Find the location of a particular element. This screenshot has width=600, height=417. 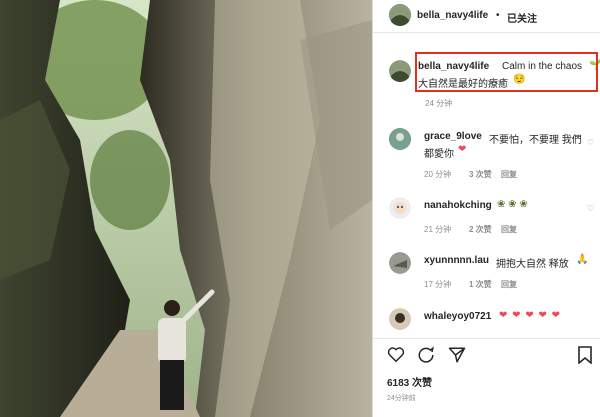

caption-time: 24 分钟 is located at coordinates (439, 103).